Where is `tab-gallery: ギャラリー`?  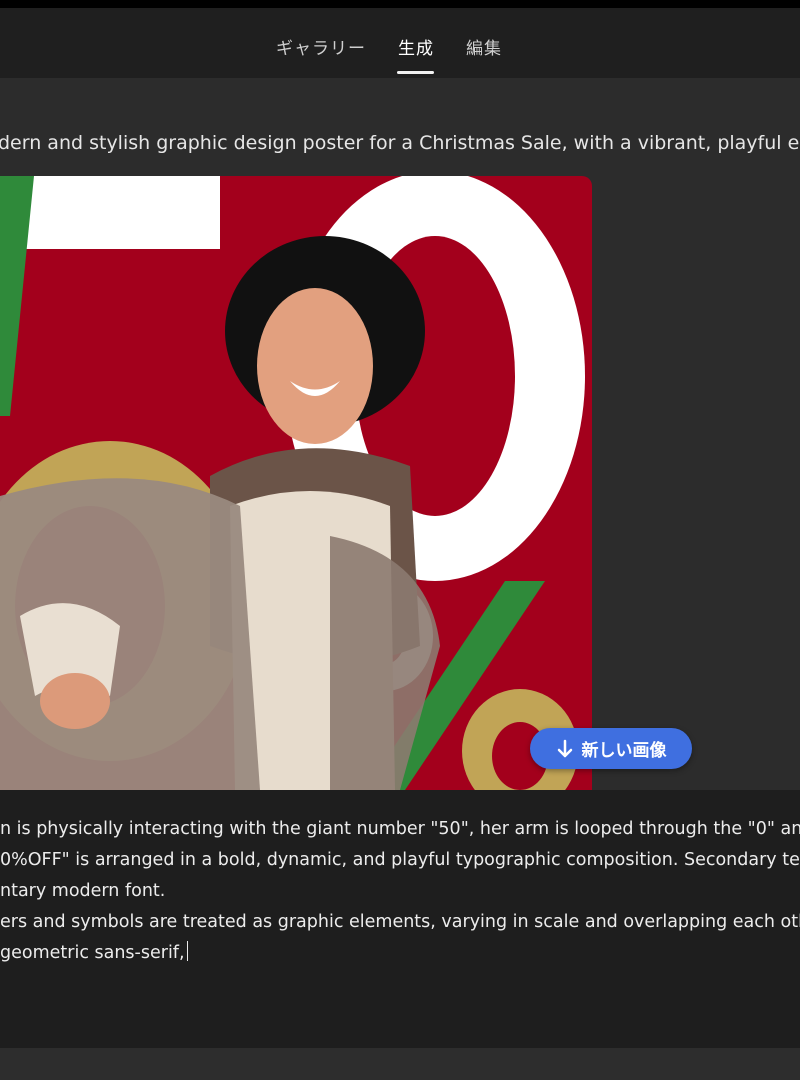
tab-gallery: ギャラリー is located at coordinates (321, 46).